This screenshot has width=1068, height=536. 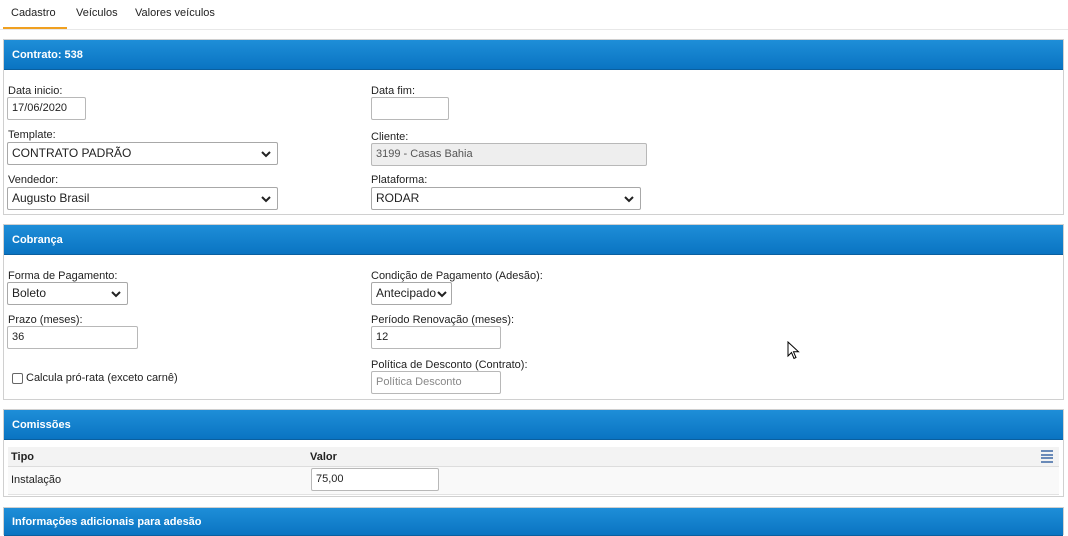 I want to click on forma-pagamento-value: Boleto, so click(x=29, y=293).